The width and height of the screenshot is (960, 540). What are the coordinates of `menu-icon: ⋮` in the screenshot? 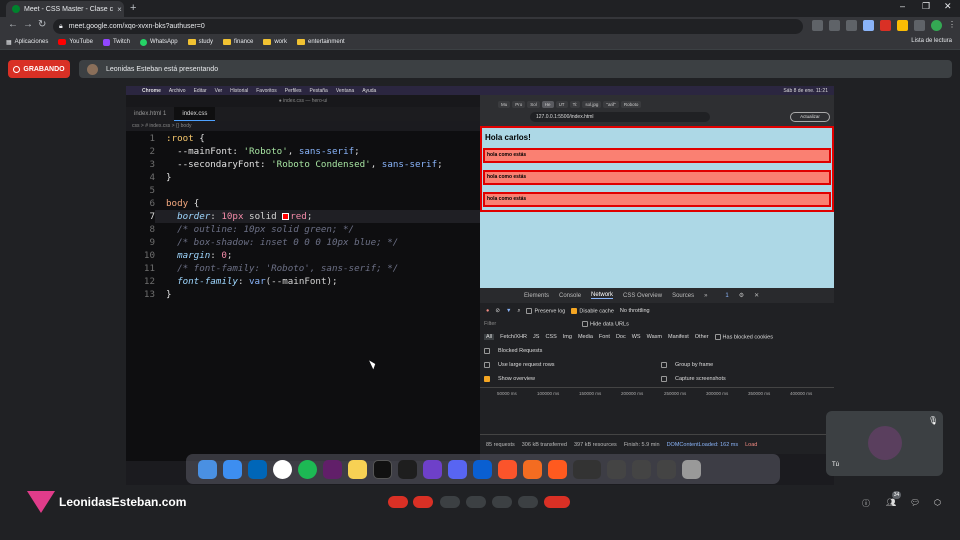 It's located at (953, 25).